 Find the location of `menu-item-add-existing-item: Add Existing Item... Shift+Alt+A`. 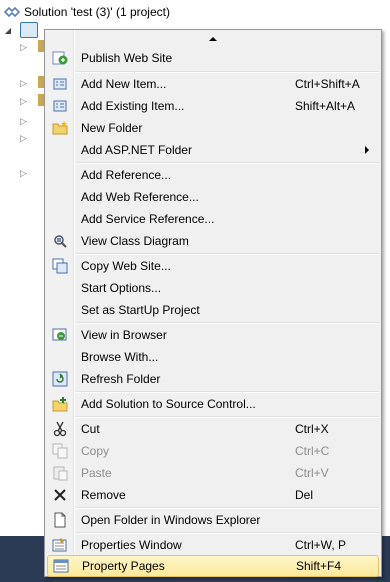

menu-item-add-existing-item: Add Existing Item... Shift+Alt+A is located at coordinates (213, 106).